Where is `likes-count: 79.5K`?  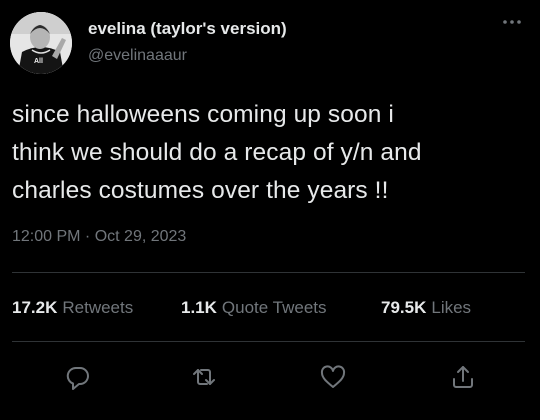 likes-count: 79.5K is located at coordinates (404, 307).